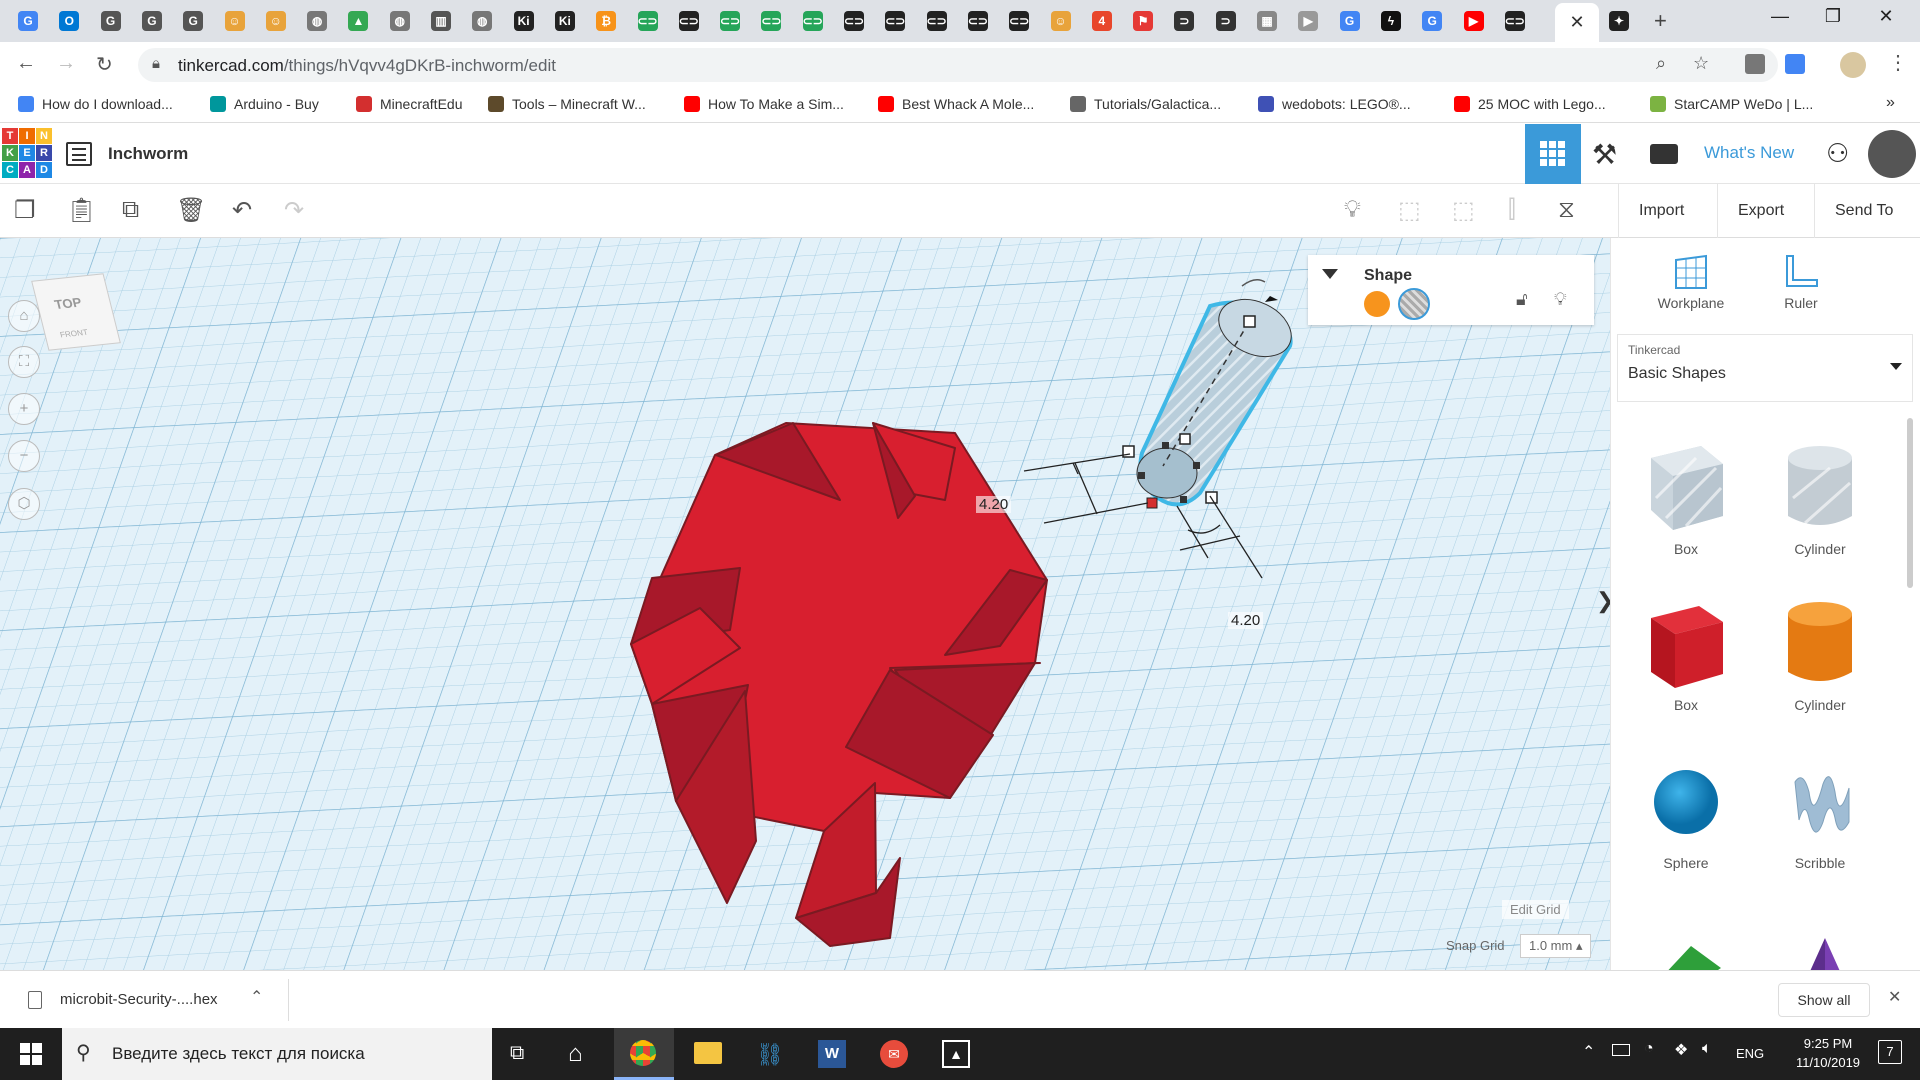 The height and width of the screenshot is (1080, 1920). I want to click on wifi-icon: ◔, so click(1649, 1049).